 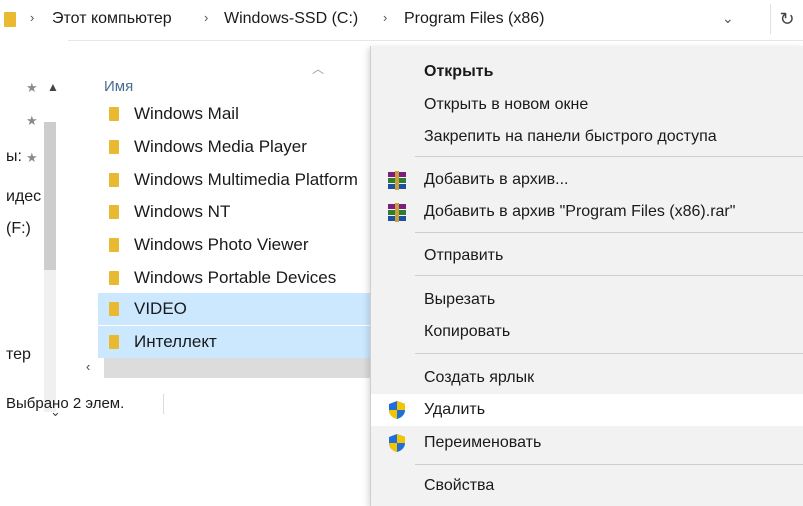 What do you see at coordinates (587, 378) in the screenshot?
I see `menu-item-create-shortcut: Создать ярлык` at bounding box center [587, 378].